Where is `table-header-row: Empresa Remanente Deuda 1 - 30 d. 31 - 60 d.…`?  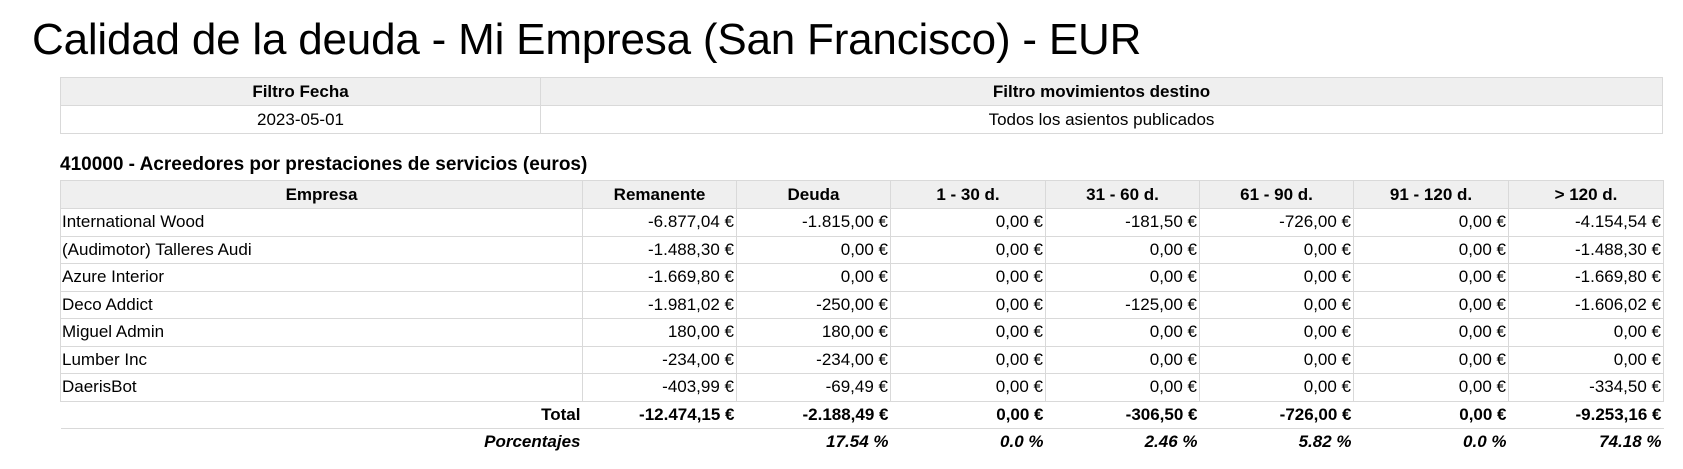 table-header-row: Empresa Remanente Deuda 1 - 30 d. 31 - 60 d.… is located at coordinates (862, 194).